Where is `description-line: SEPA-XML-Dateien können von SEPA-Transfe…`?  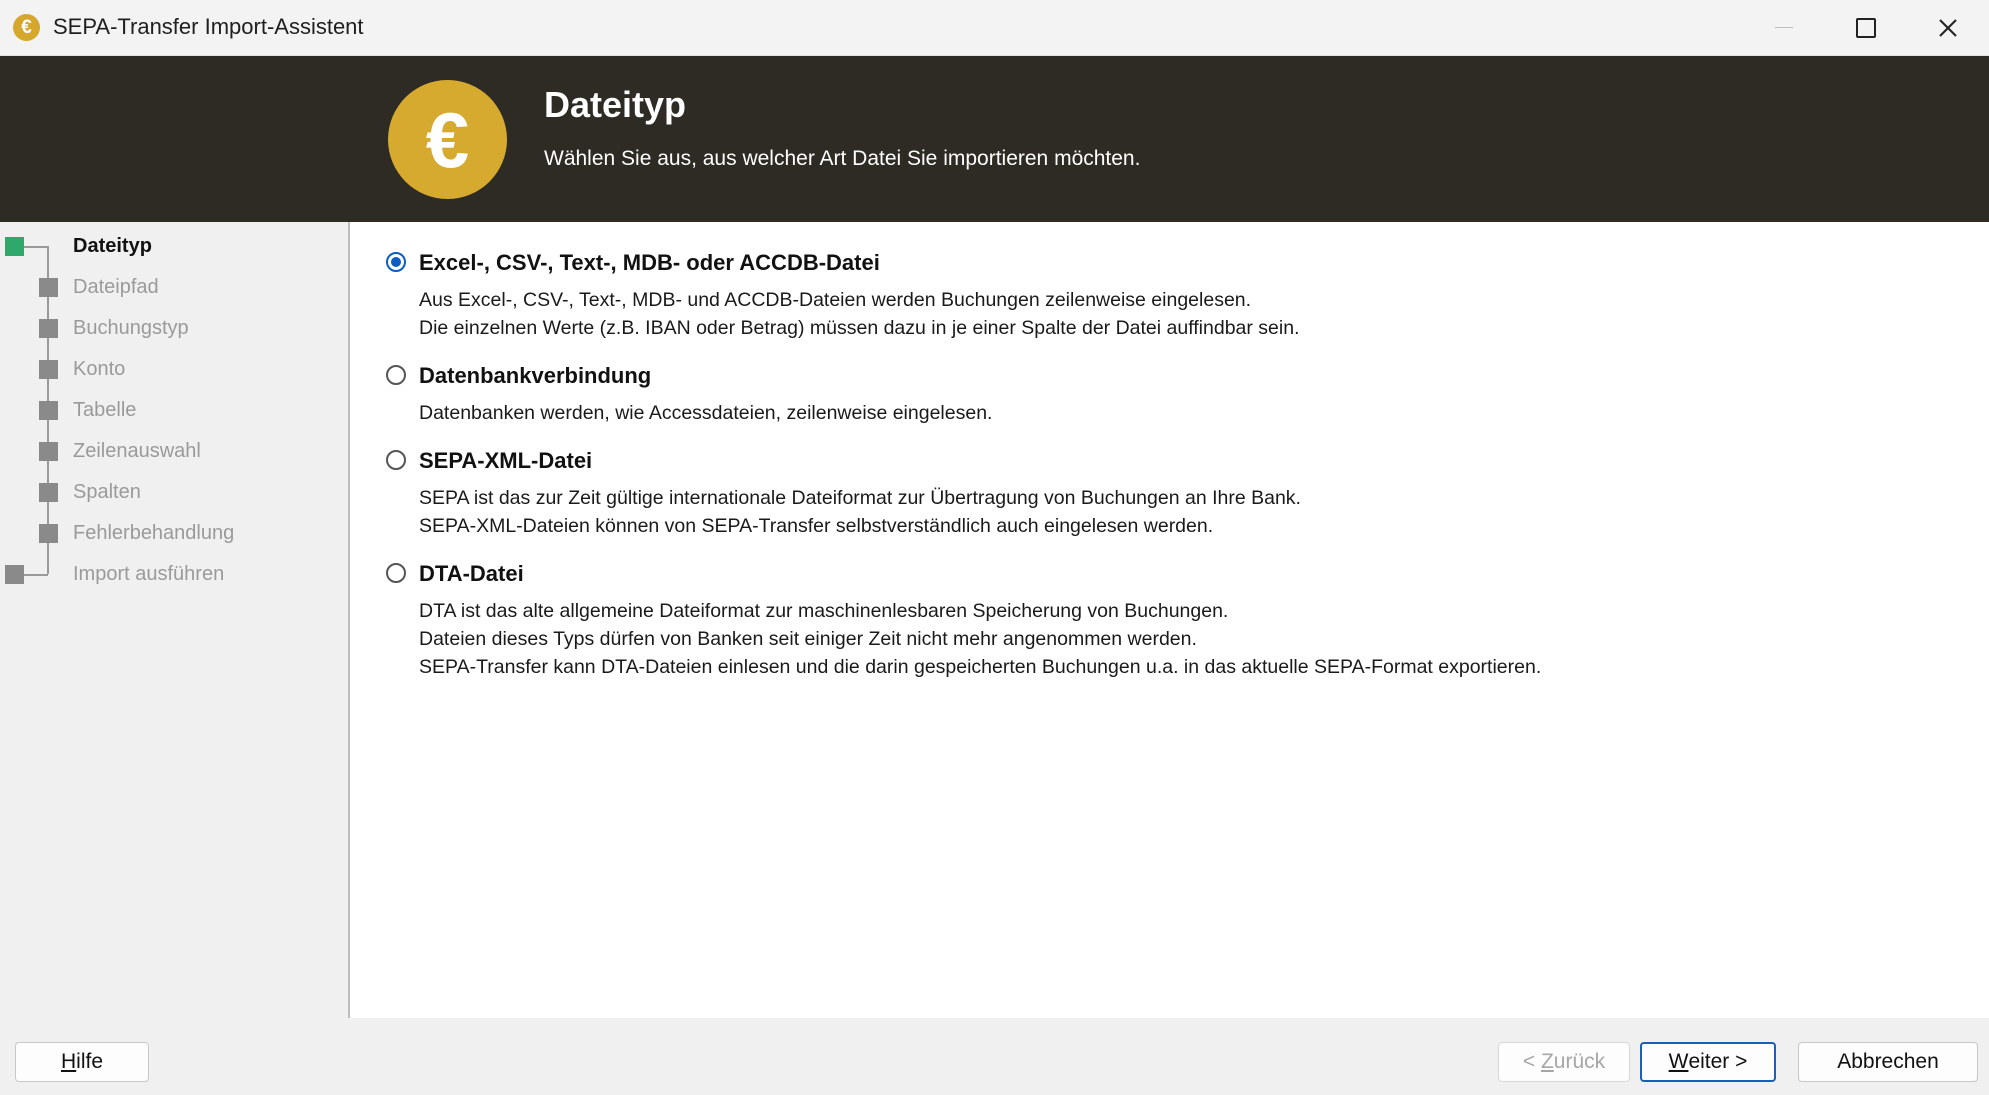 description-line: SEPA-XML-Dateien können von SEPA-Transfe… is located at coordinates (816, 526).